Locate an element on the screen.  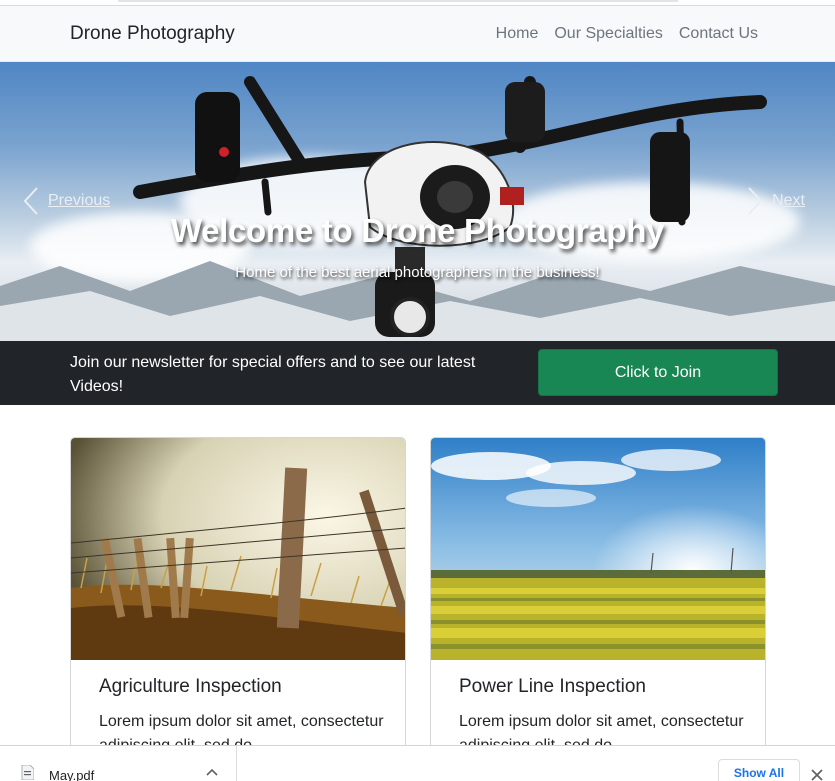
pdf-file-icon is located at coordinates (27, 772).